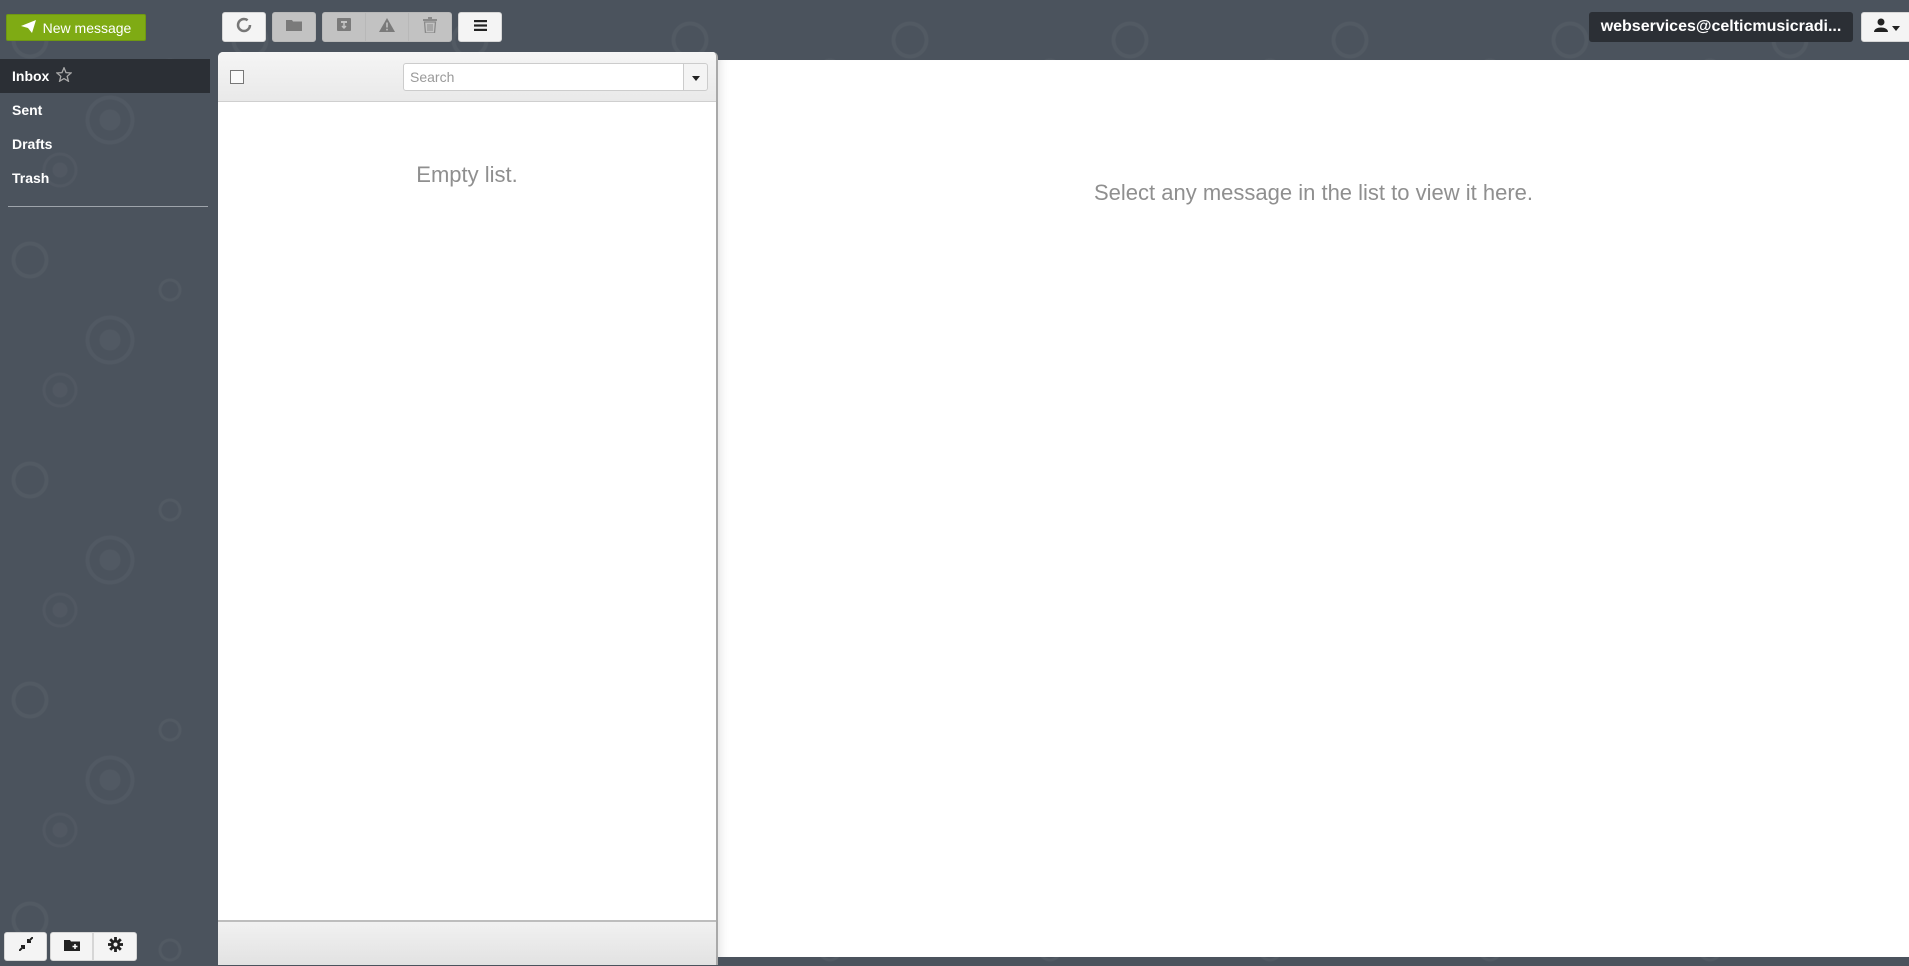 This screenshot has height=966, width=1909. I want to click on message-list-header, so click(467, 77).